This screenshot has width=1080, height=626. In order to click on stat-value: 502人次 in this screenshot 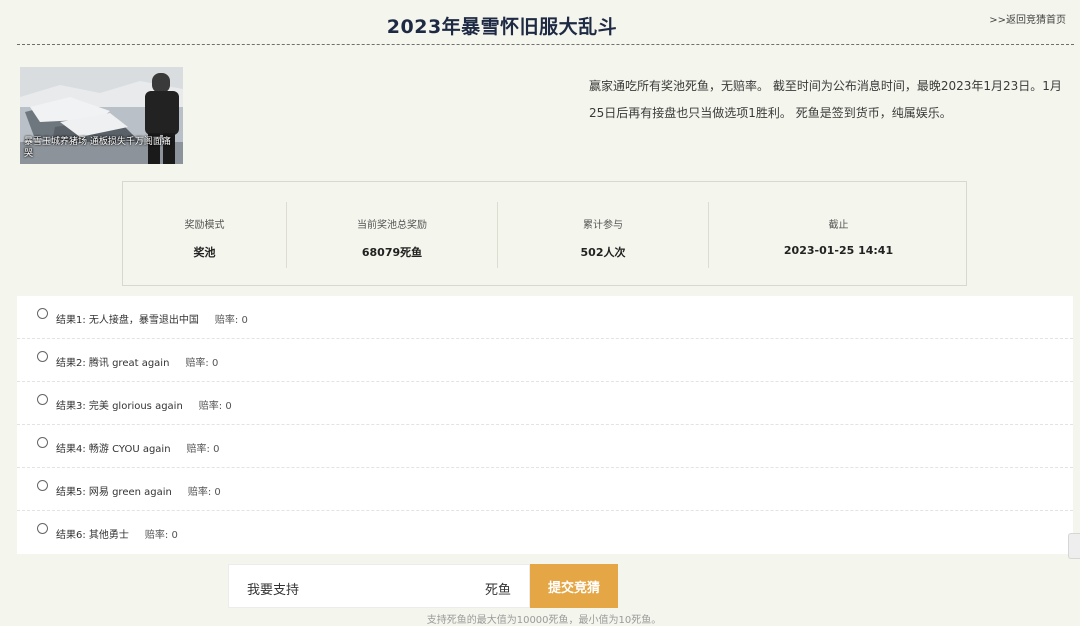, I will do `click(603, 252)`.